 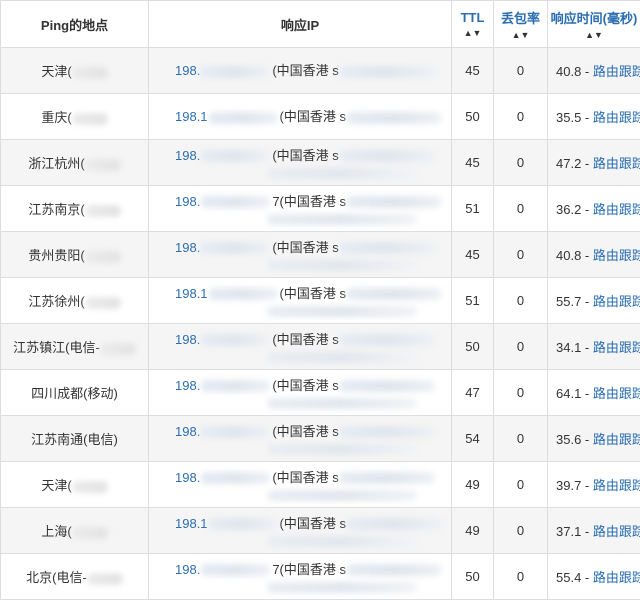 What do you see at coordinates (75, 393) in the screenshot?
I see `location-cell: 四川成都(移动)` at bounding box center [75, 393].